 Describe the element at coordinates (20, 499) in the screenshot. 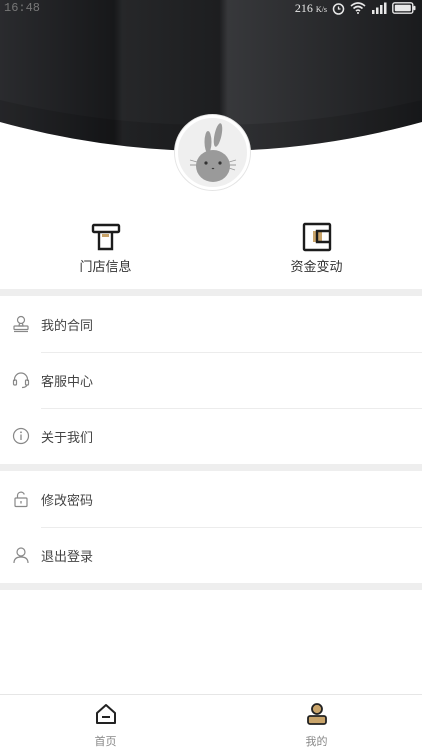

I see `lock-icon` at that location.